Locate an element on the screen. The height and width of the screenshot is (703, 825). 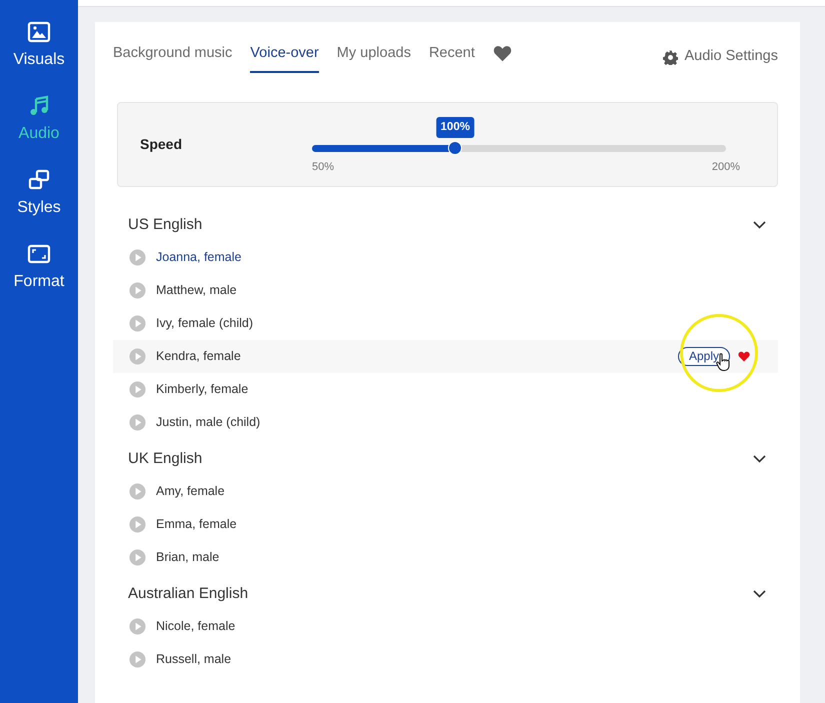
tab: Background music is located at coordinates (172, 57).